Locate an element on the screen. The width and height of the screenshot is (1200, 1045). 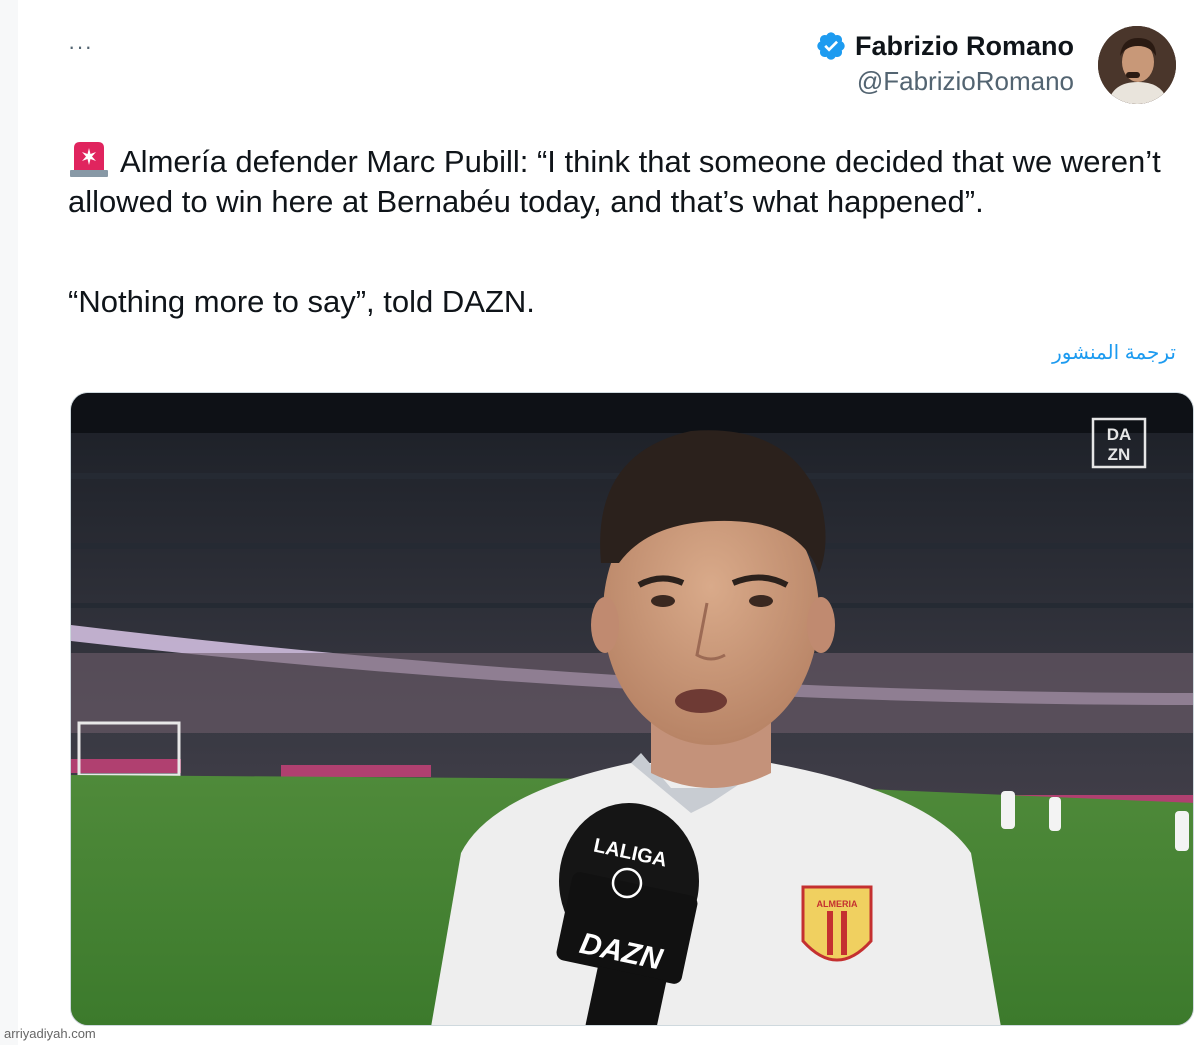
tweet-line-2: “Nothing more to say”, told DAZN. is located at coordinates (301, 301).